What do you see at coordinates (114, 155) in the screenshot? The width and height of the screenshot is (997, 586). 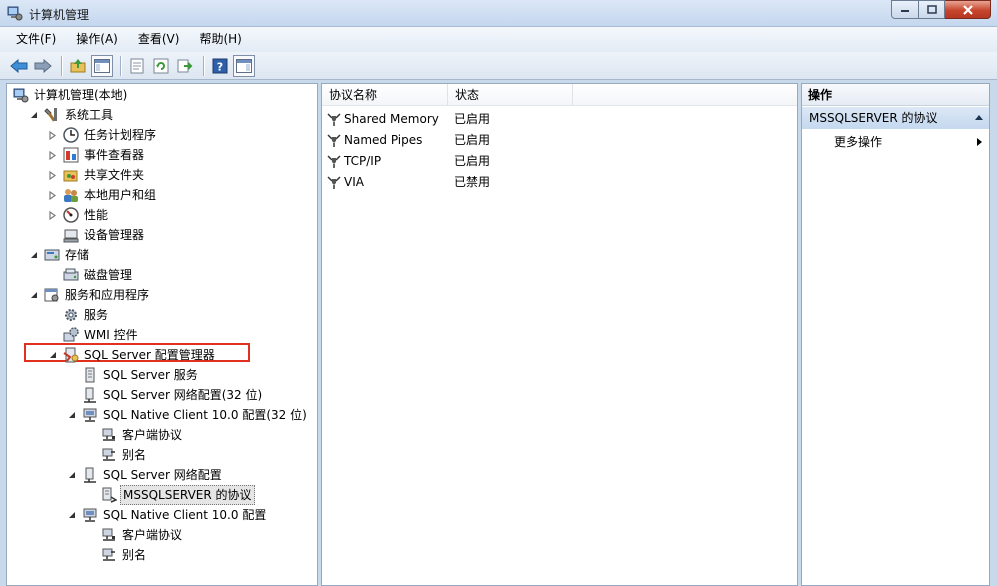 I see `tree-item-label: 事件查看器` at bounding box center [114, 155].